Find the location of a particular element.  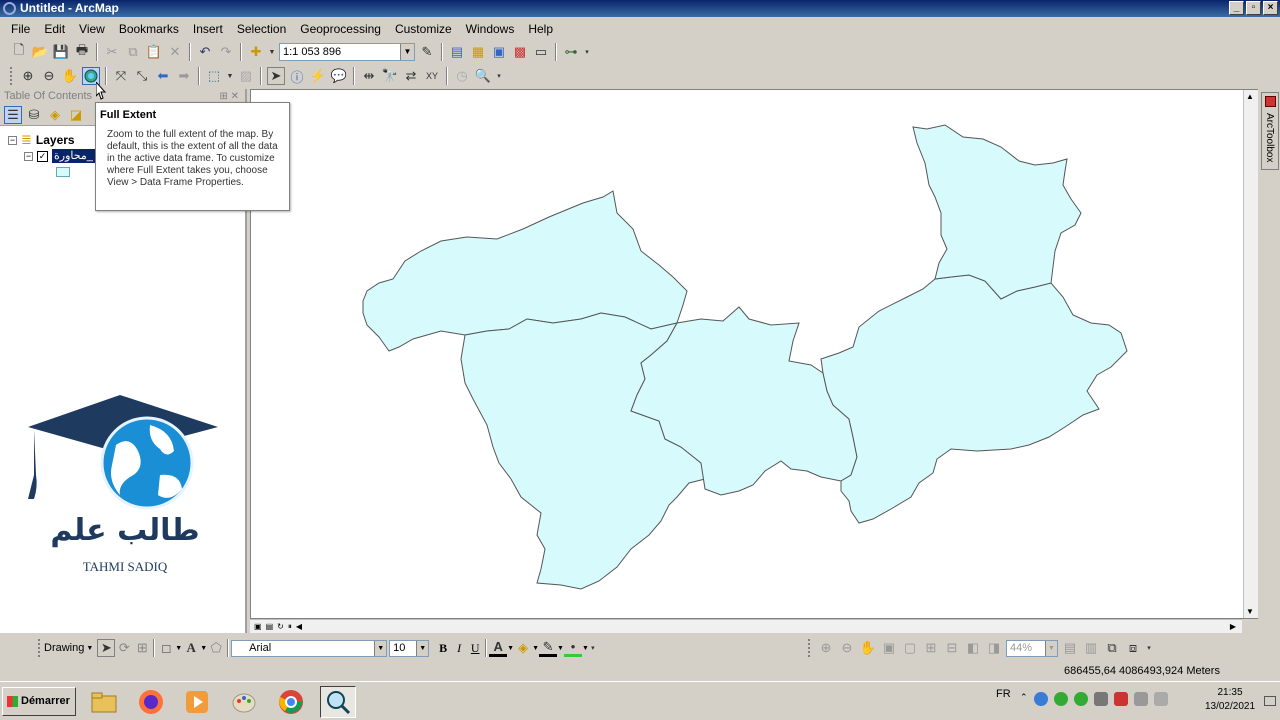

list-by-visibility-icon: ◈ is located at coordinates (55, 115).